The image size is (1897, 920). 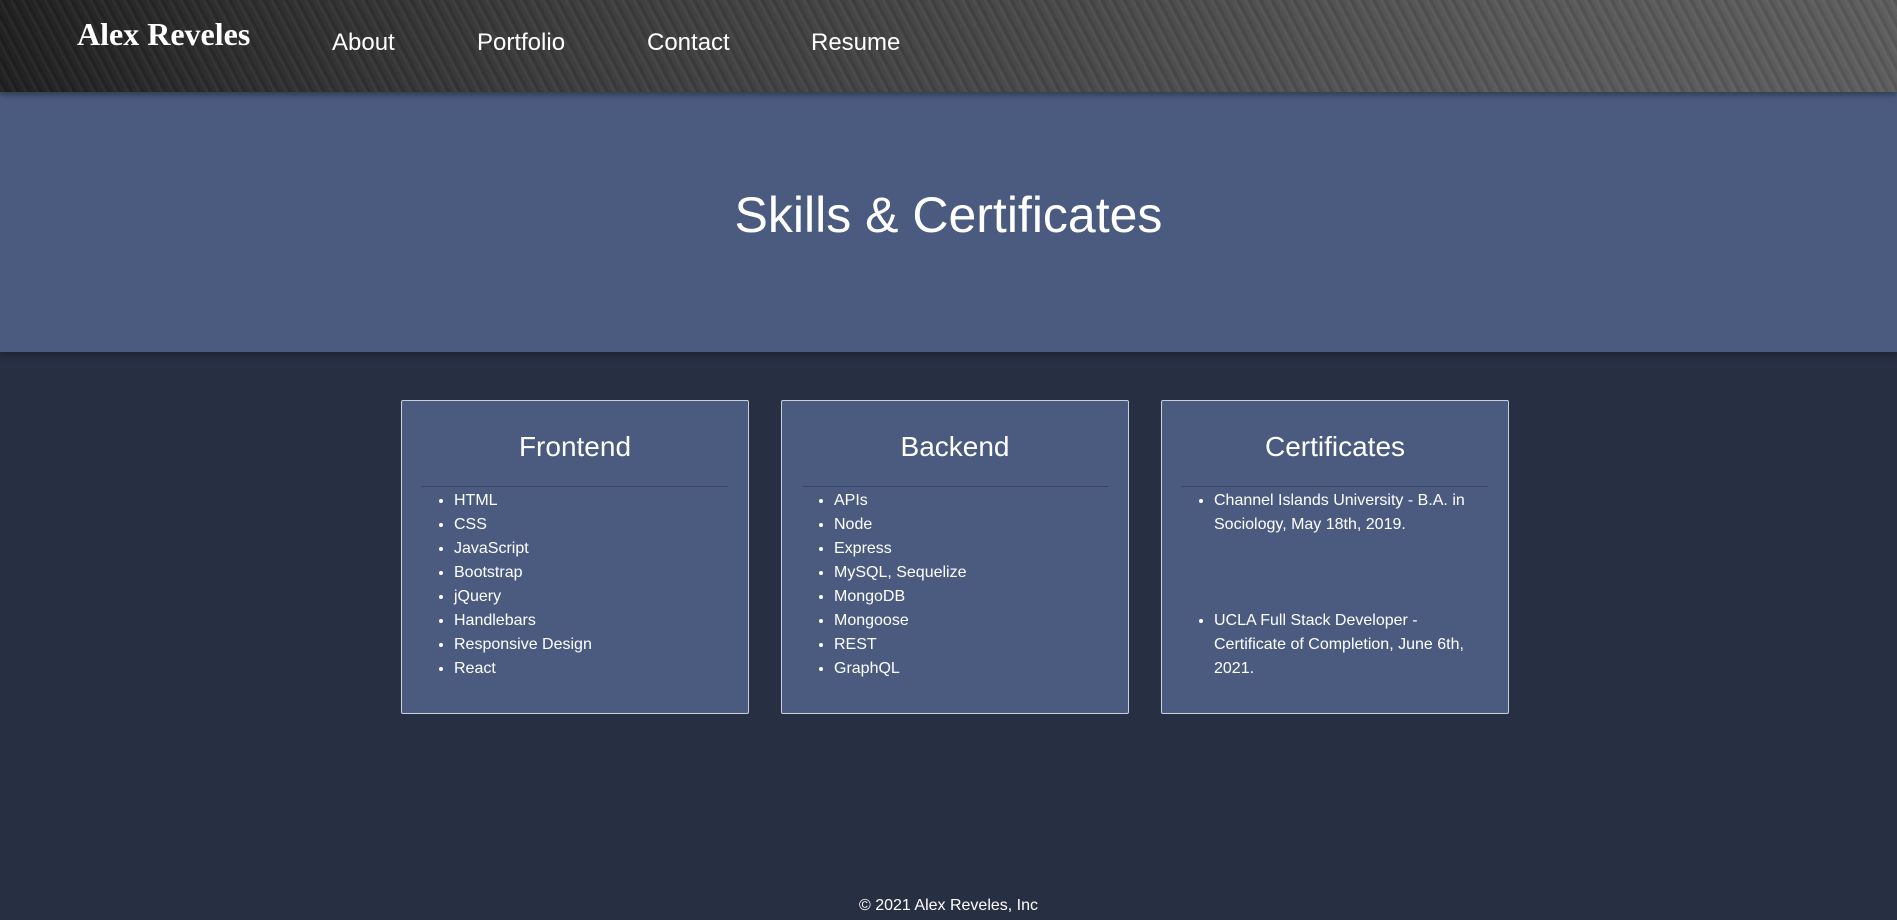 What do you see at coordinates (969, 669) in the screenshot?
I see `list-item: GraphQL` at bounding box center [969, 669].